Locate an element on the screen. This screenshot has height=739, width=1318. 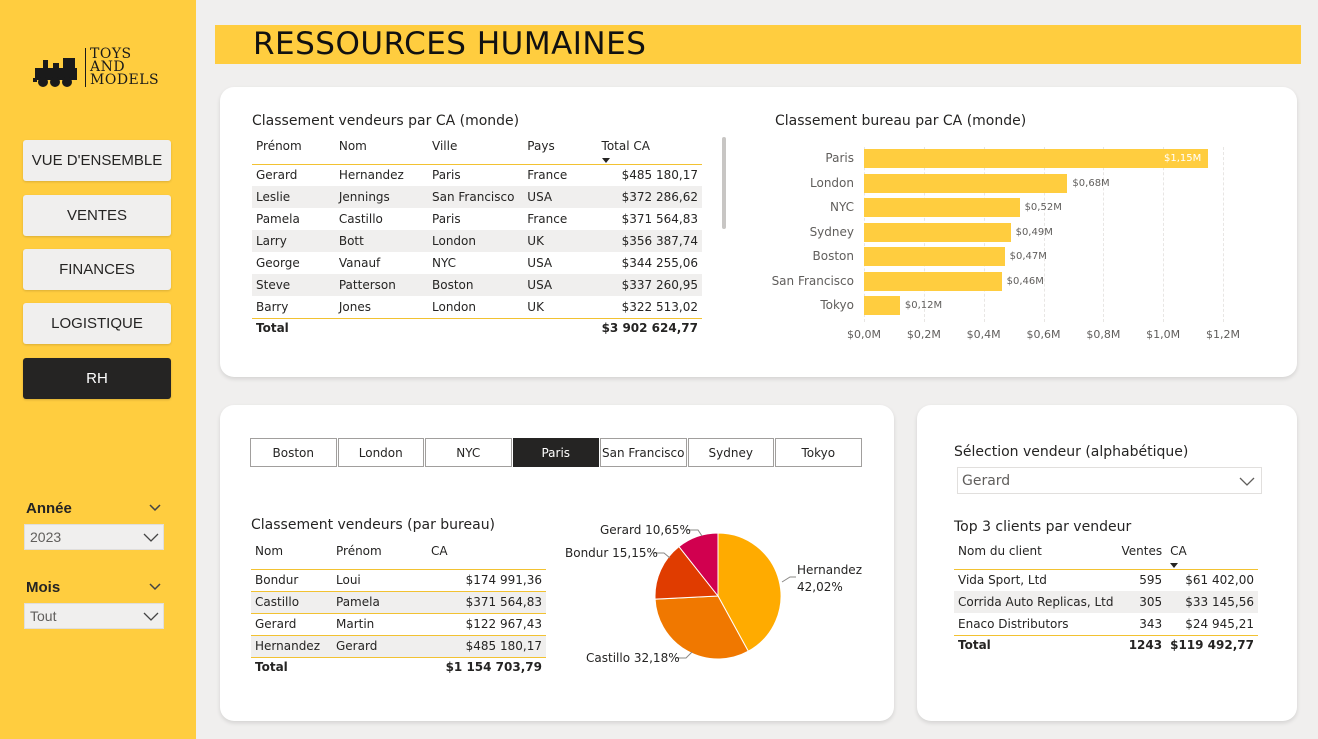
table-cell: $485 180,17 is located at coordinates (486, 646).